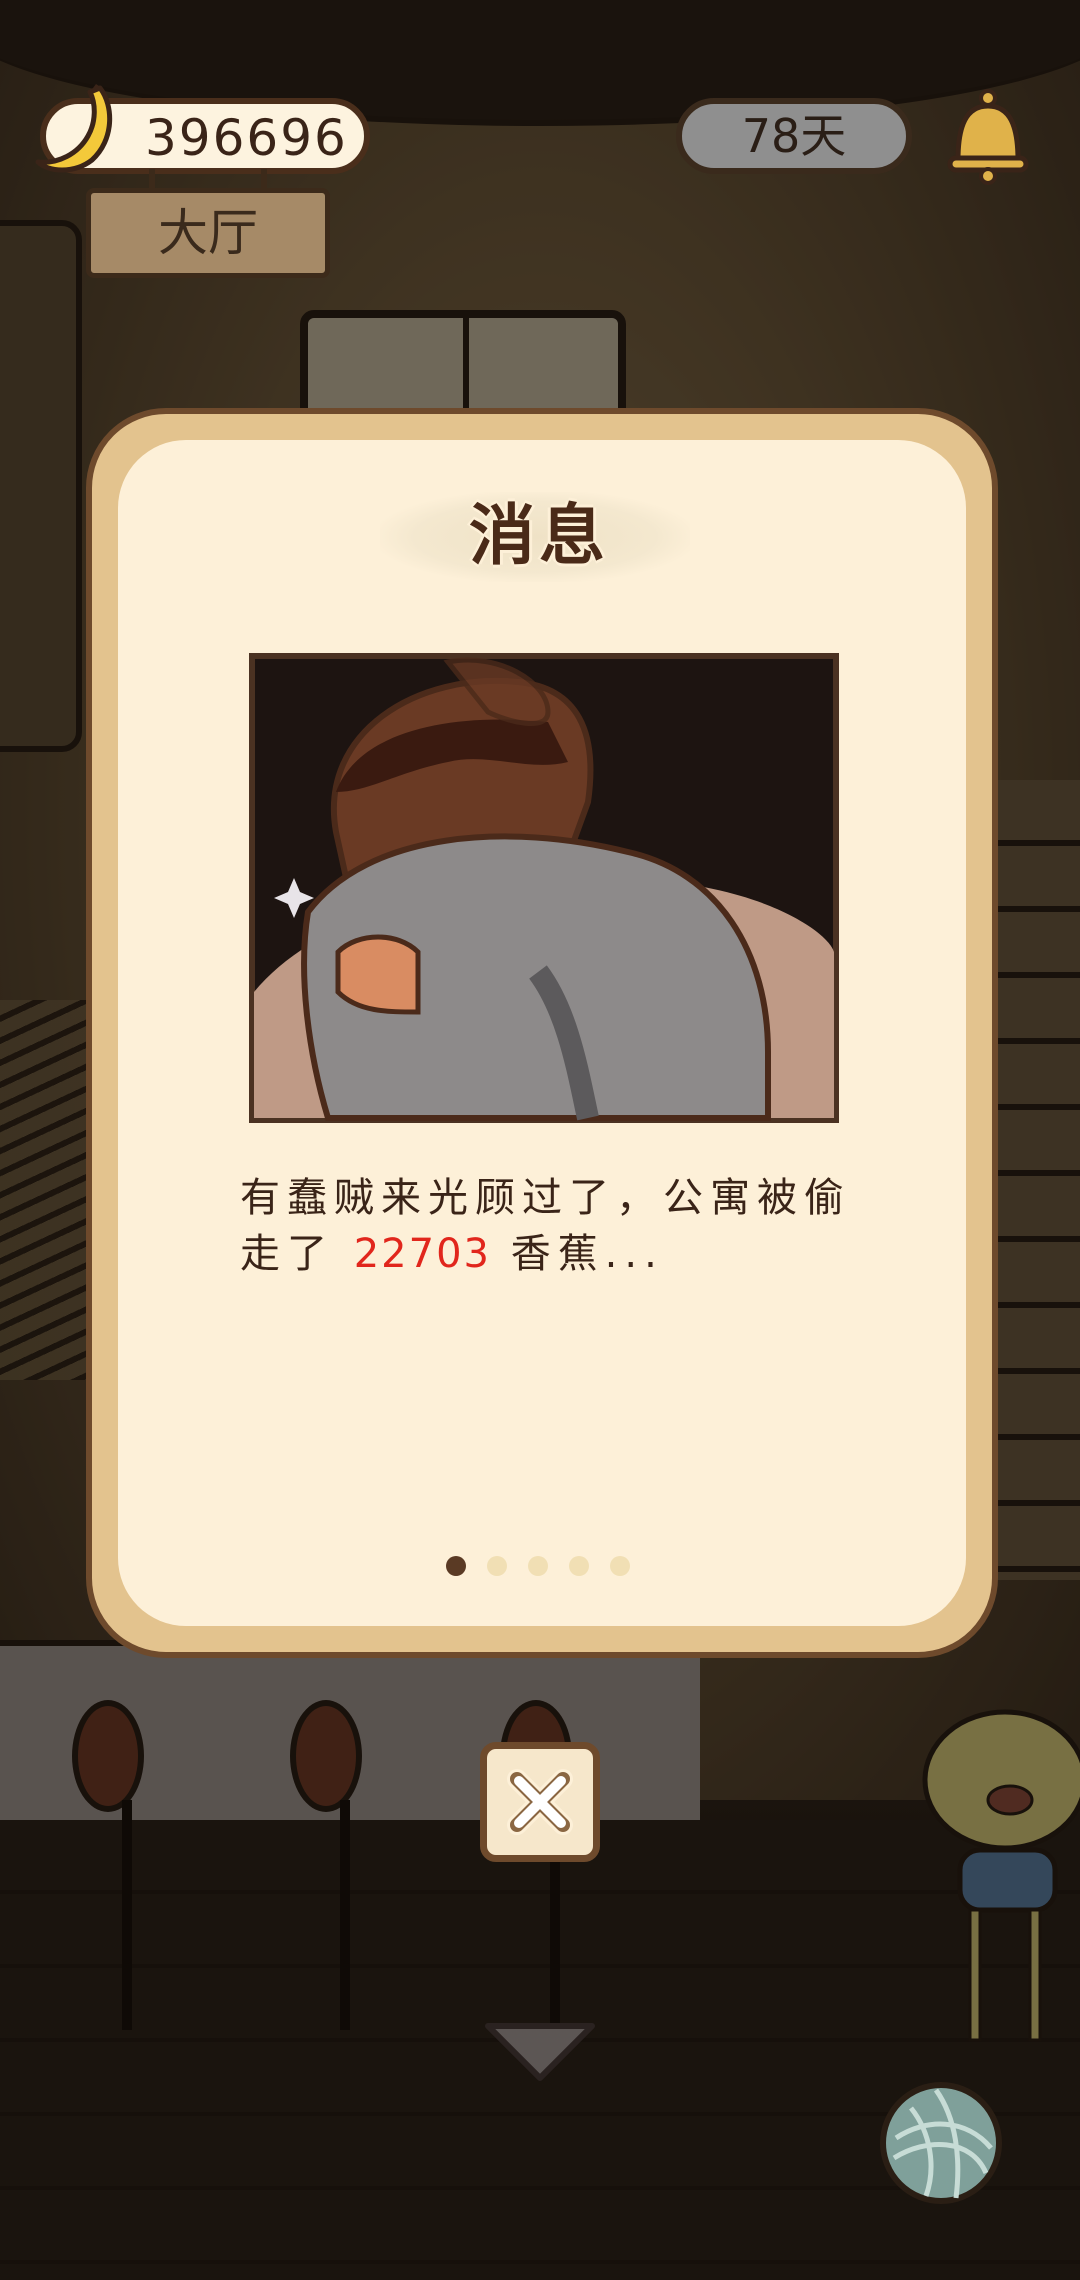 The height and width of the screenshot is (2280, 1080). I want to click on yarn-ball-icon, so click(941, 2143).